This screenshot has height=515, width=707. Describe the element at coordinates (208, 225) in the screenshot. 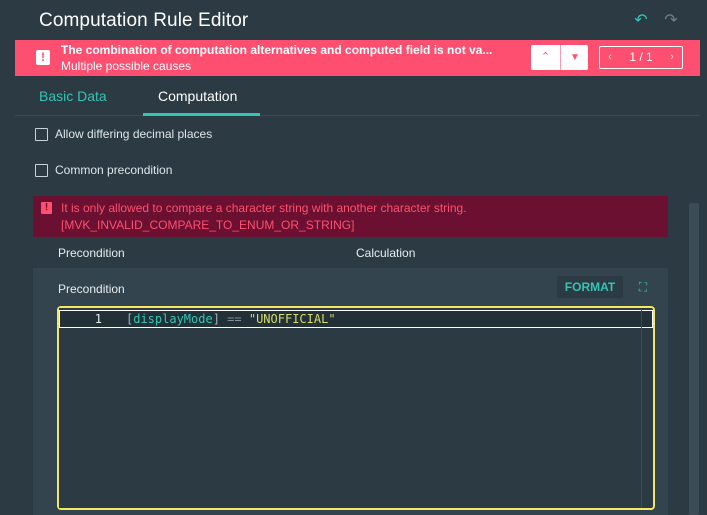

I see `validation-error-code: [MVK_INVALID_COMPARE_TO_ENUM_OR_STRING]` at that location.